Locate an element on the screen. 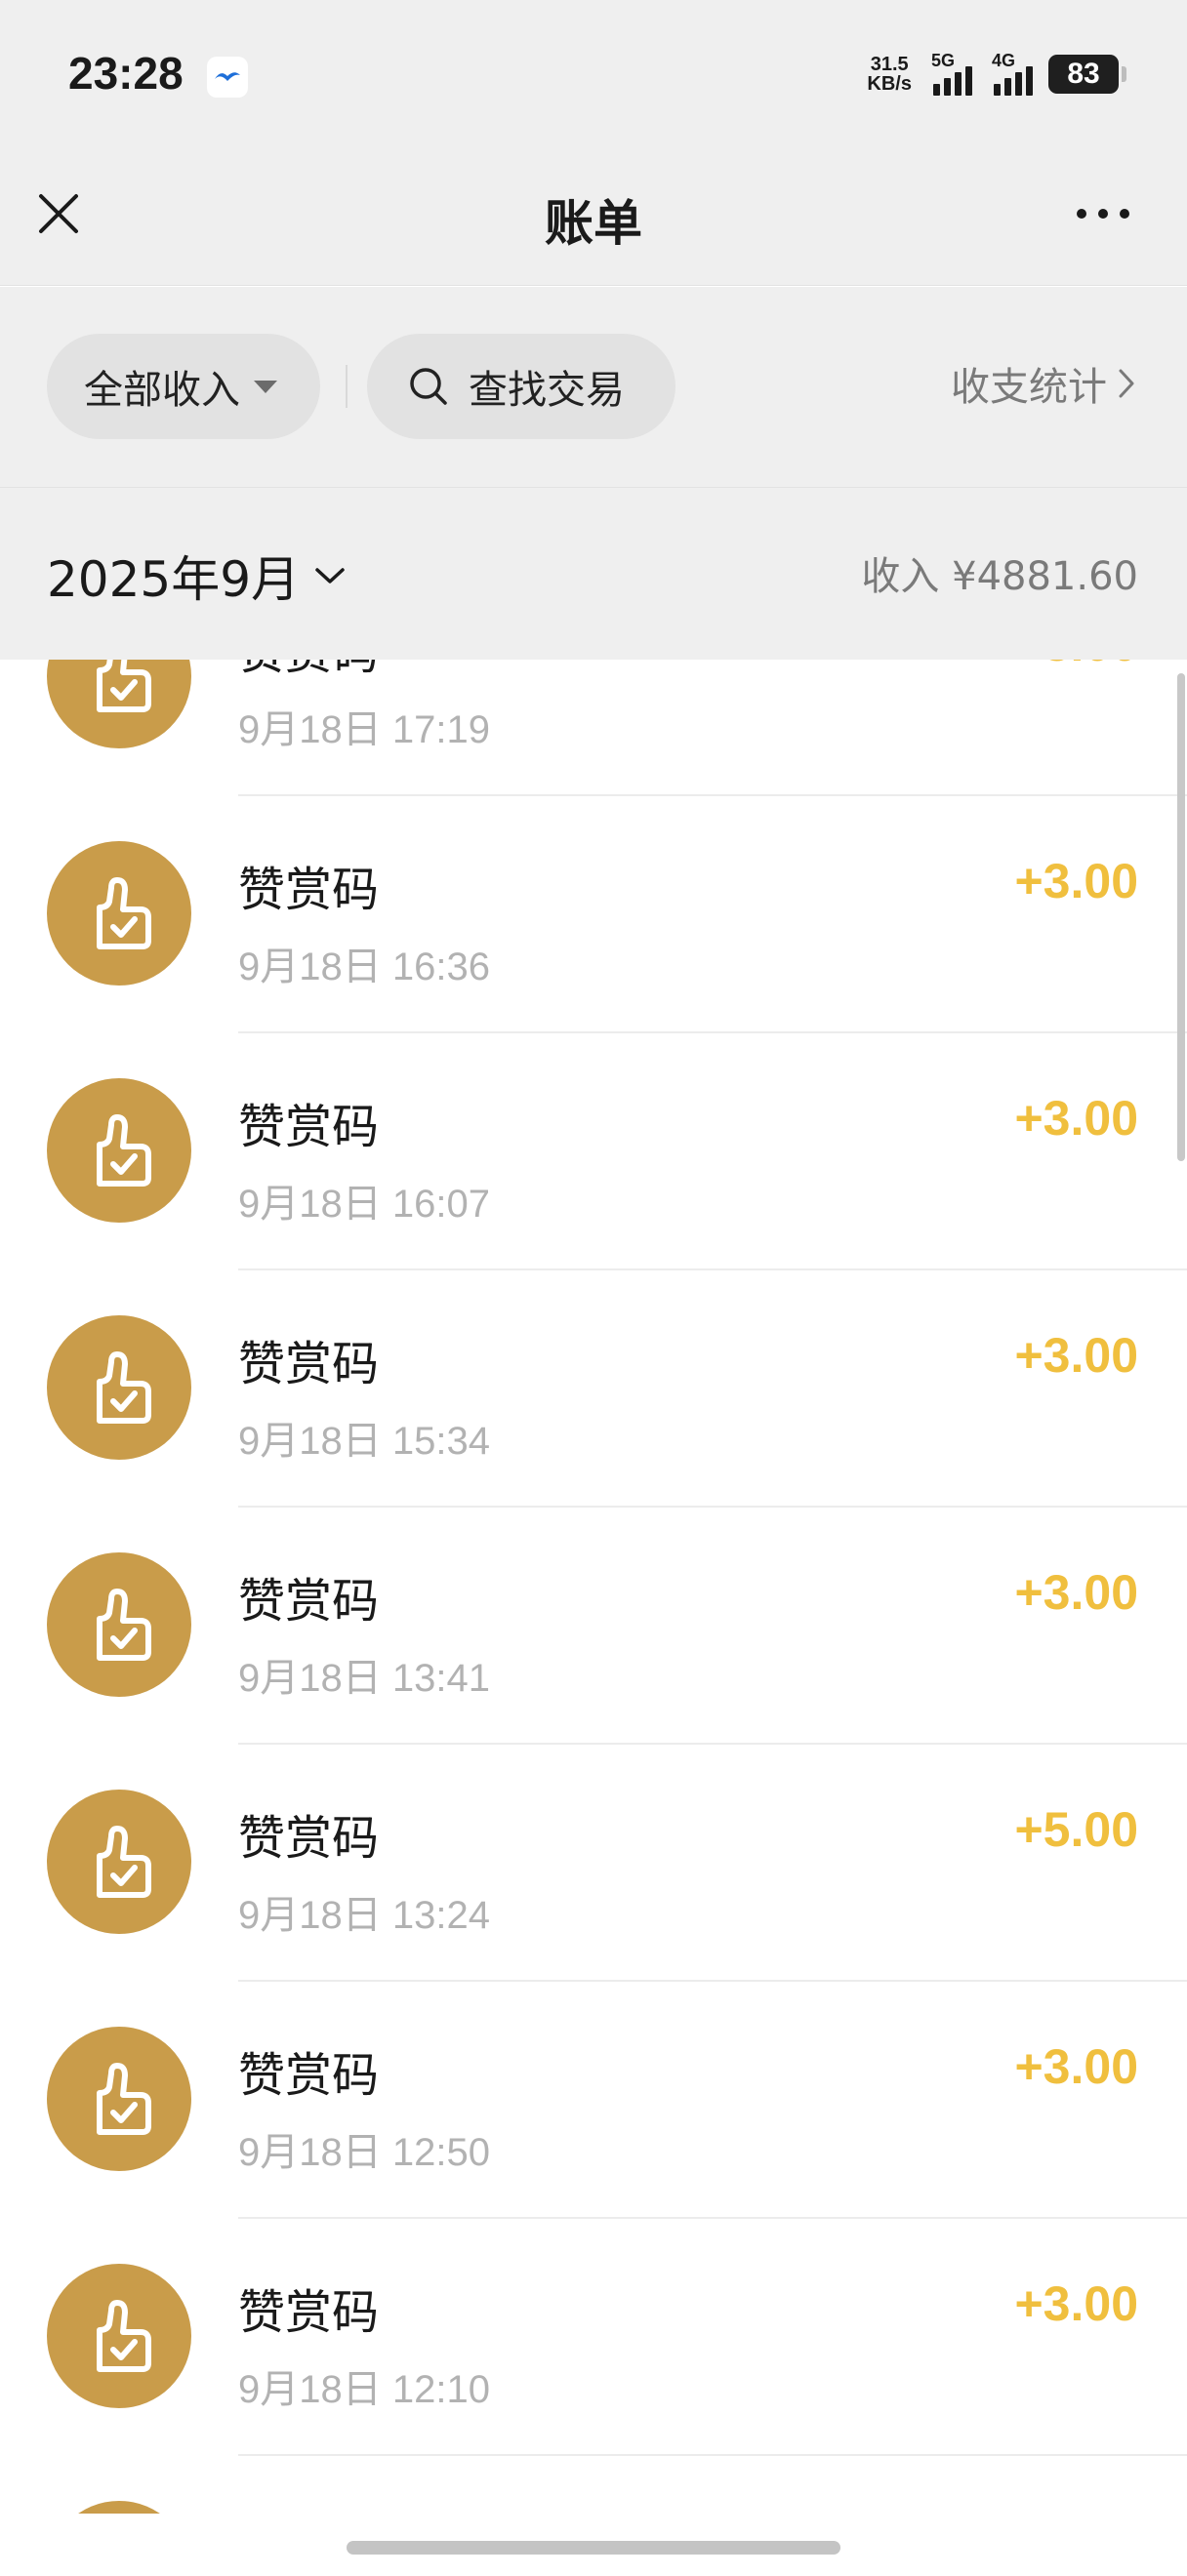 The image size is (1187, 2576). transaction-time: 9月18日 17:19 is located at coordinates (364, 729).